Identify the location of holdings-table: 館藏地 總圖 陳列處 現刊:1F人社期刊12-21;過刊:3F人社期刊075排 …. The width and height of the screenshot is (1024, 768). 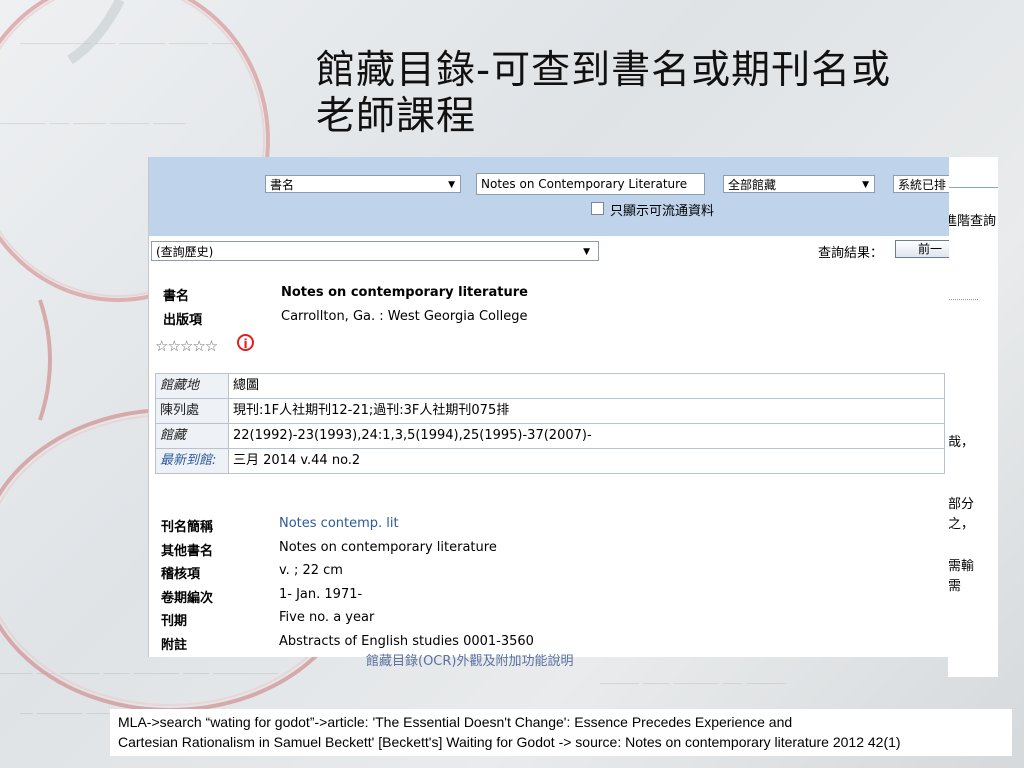
(550, 423).